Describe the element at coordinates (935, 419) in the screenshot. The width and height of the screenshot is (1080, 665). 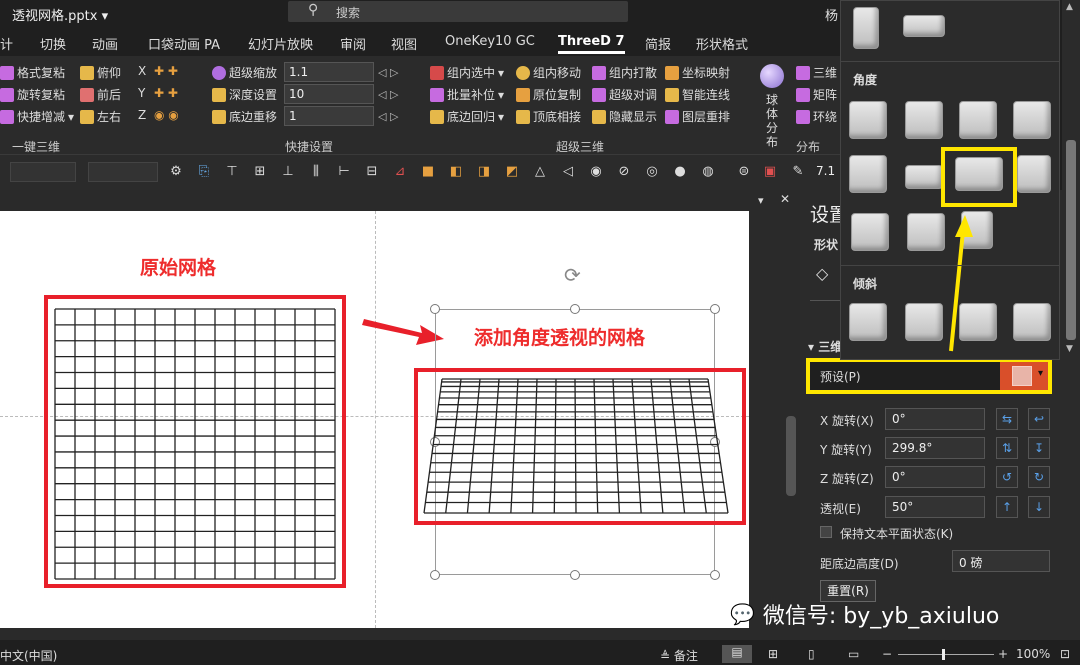
I see `x-rotation-input: 0°` at that location.